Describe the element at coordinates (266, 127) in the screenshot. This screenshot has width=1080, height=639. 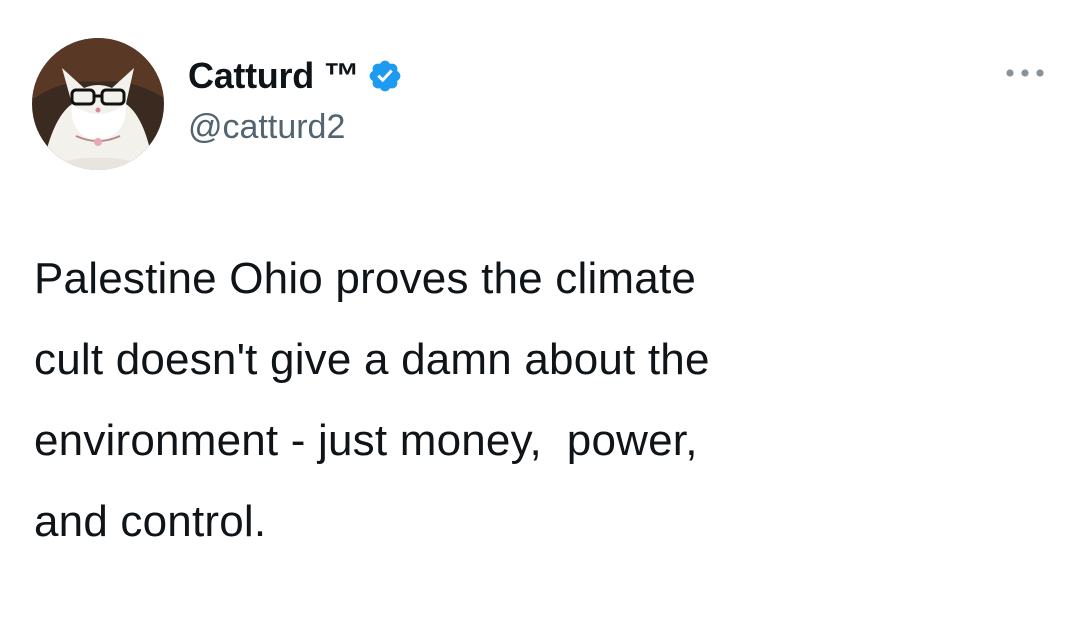
I see `author-handle: @catturd2` at that location.